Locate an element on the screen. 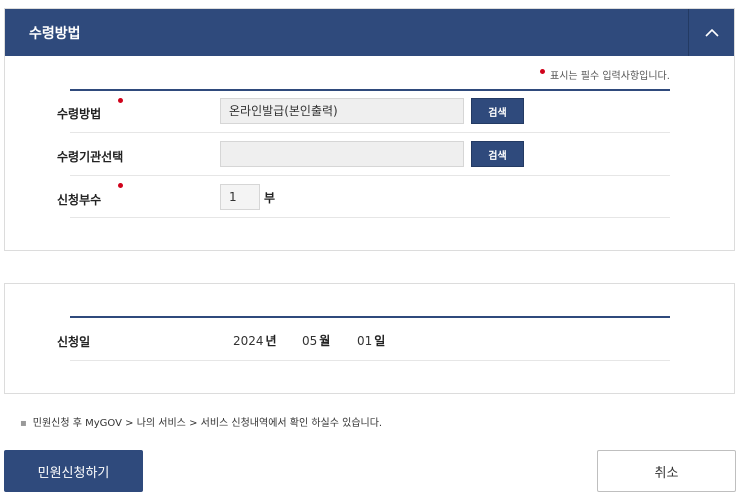  panel-title: 수령방법 is located at coordinates (55, 34).